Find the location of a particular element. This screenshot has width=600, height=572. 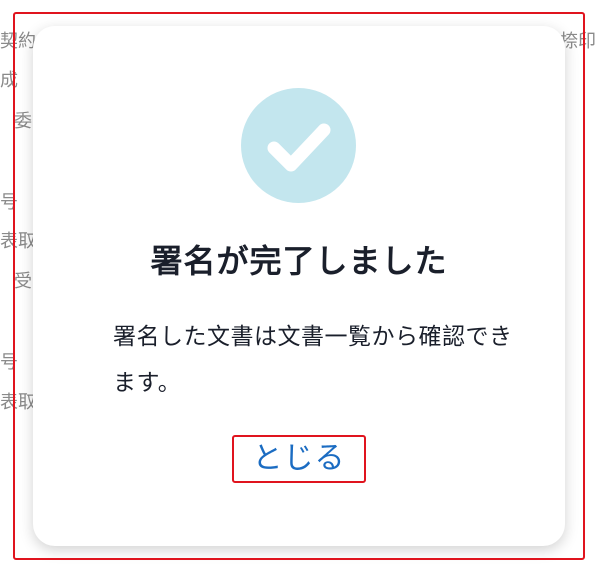

background-text: 捺印 is located at coordinates (578, 41).